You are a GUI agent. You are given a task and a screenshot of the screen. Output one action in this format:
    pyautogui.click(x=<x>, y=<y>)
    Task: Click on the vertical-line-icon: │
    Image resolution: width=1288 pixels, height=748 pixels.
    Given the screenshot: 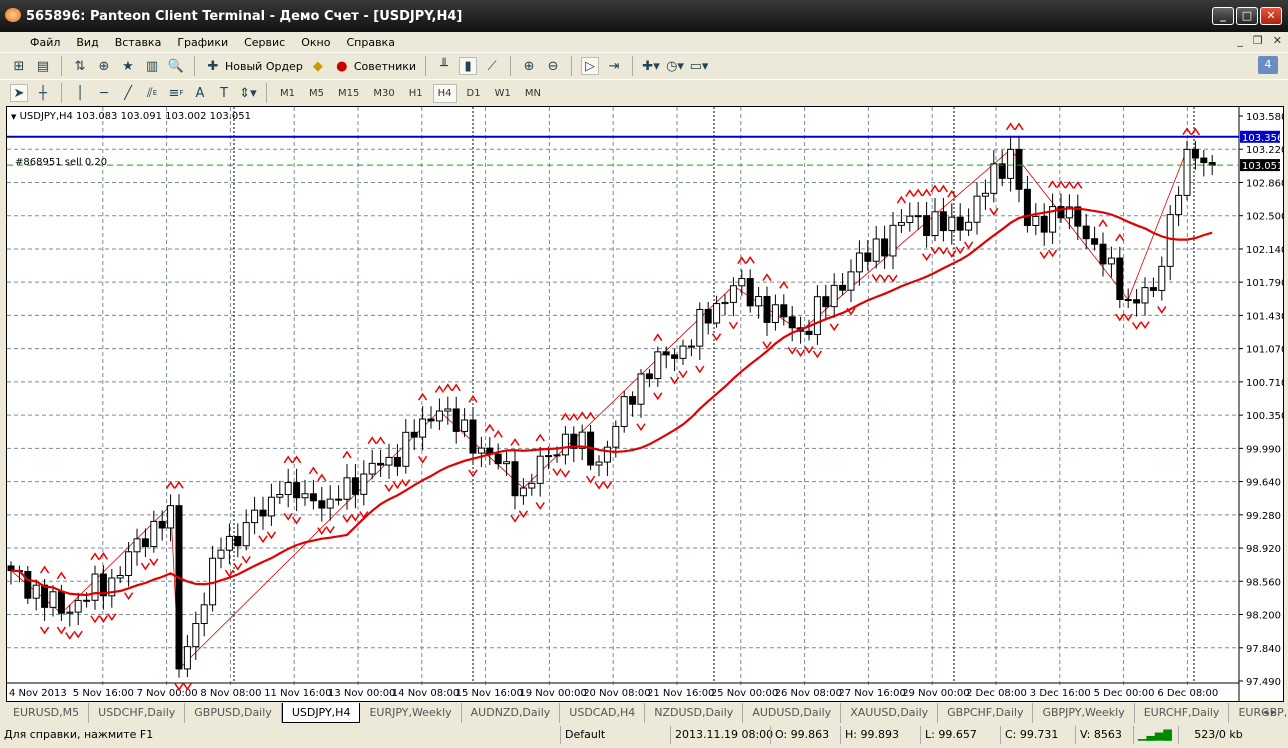 What is the action you would take?
    pyautogui.click(x=80, y=93)
    